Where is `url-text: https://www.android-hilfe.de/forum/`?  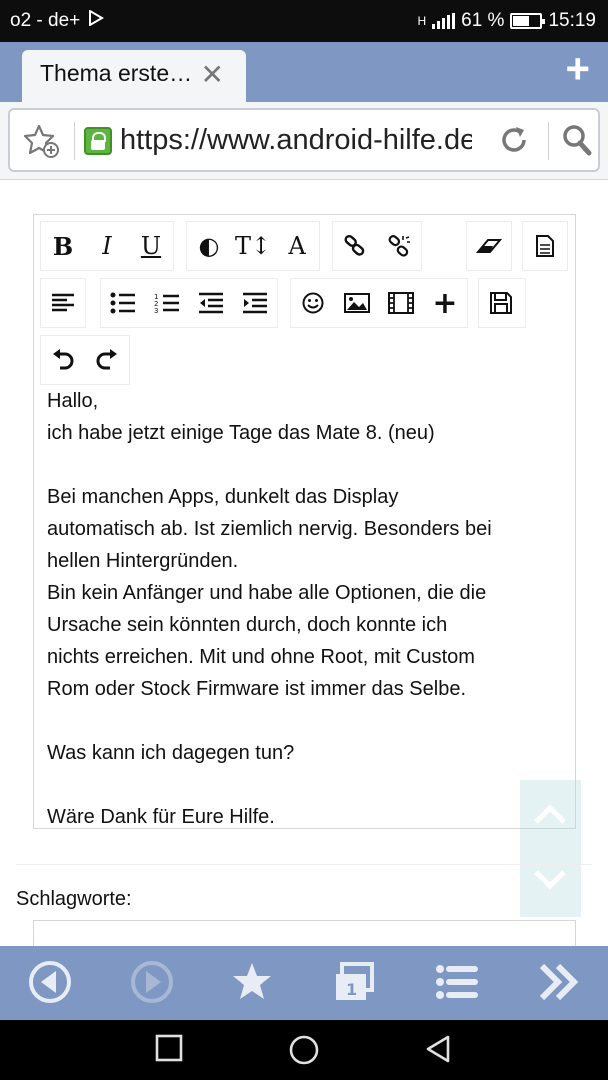 url-text: https://www.android-hilfe.de/forum/ is located at coordinates (296, 140).